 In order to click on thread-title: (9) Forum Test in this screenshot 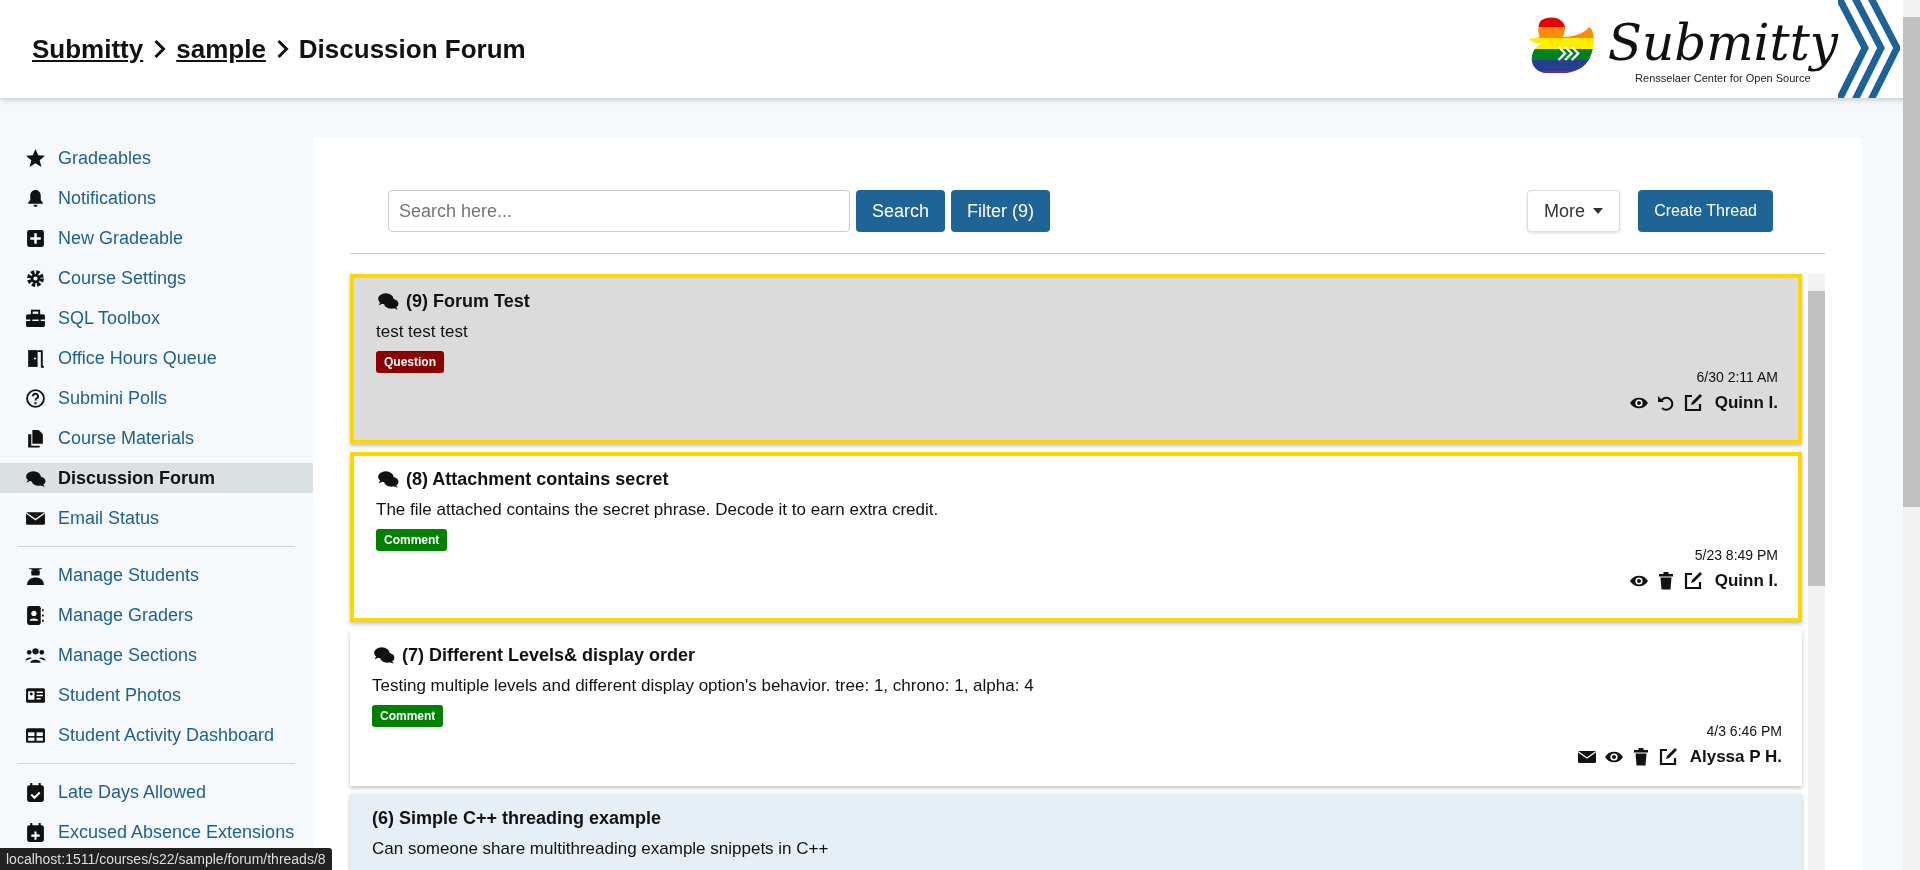, I will do `click(468, 301)`.